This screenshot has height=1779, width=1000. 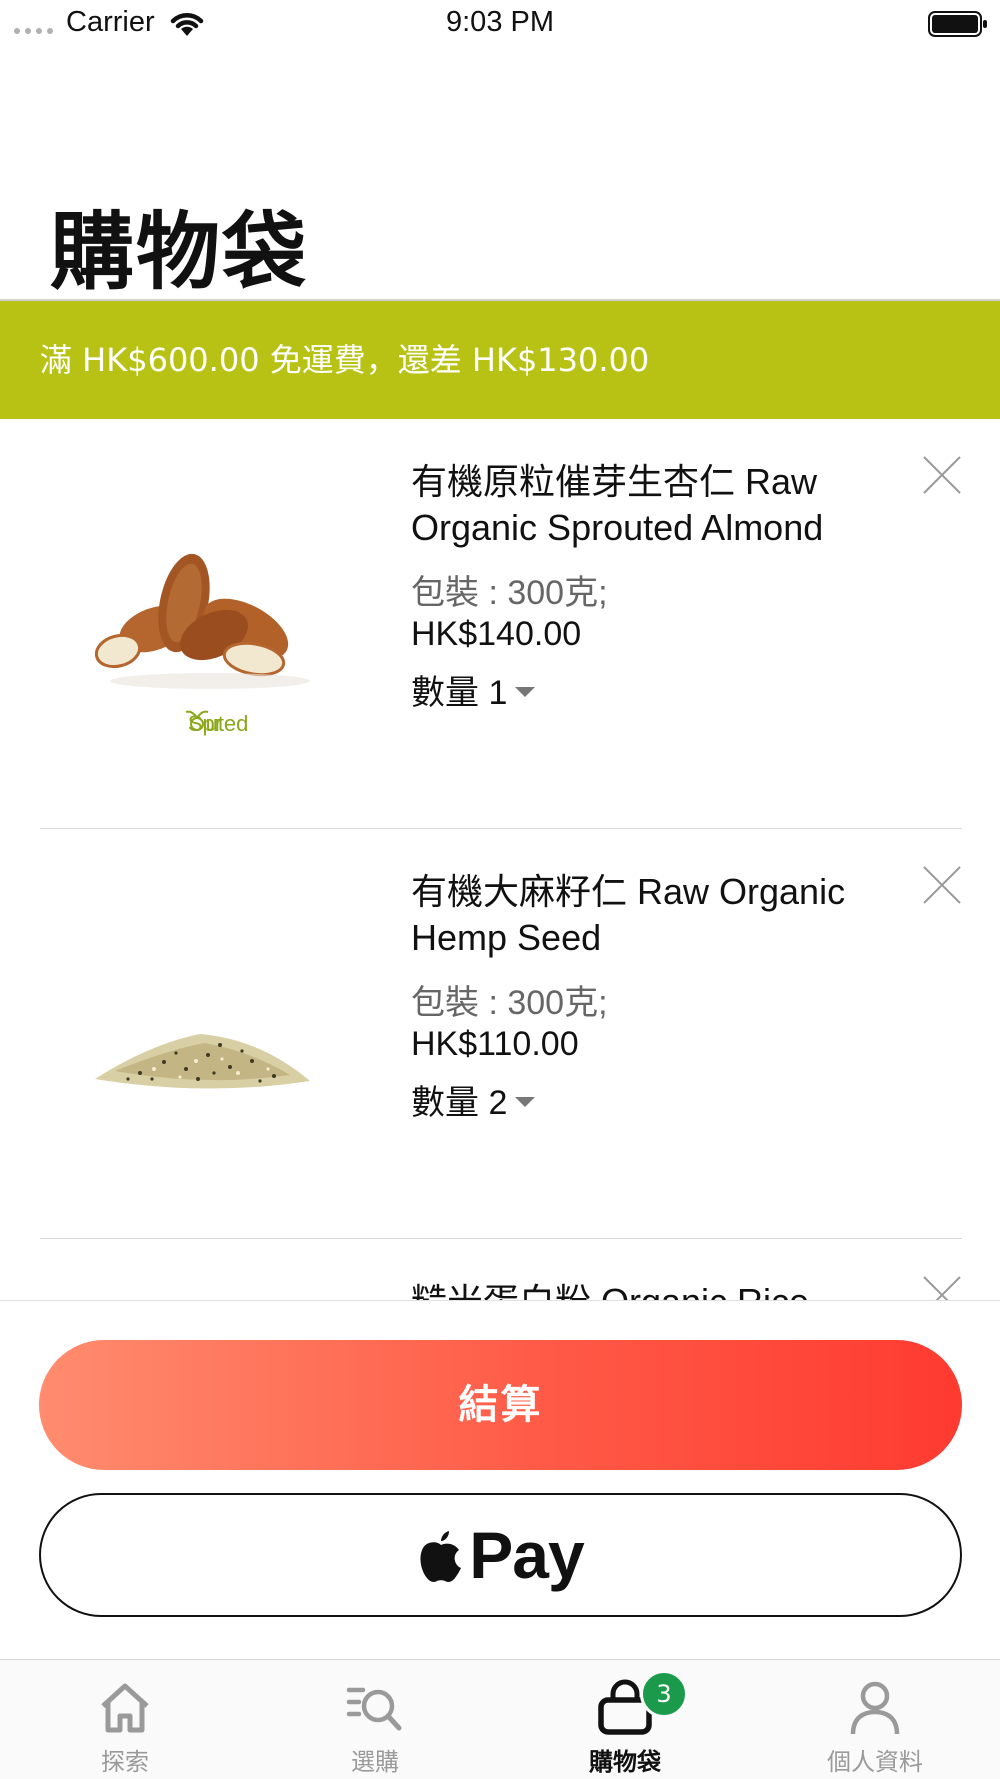 I want to click on quantity-selector: 數量 1, so click(x=473, y=689).